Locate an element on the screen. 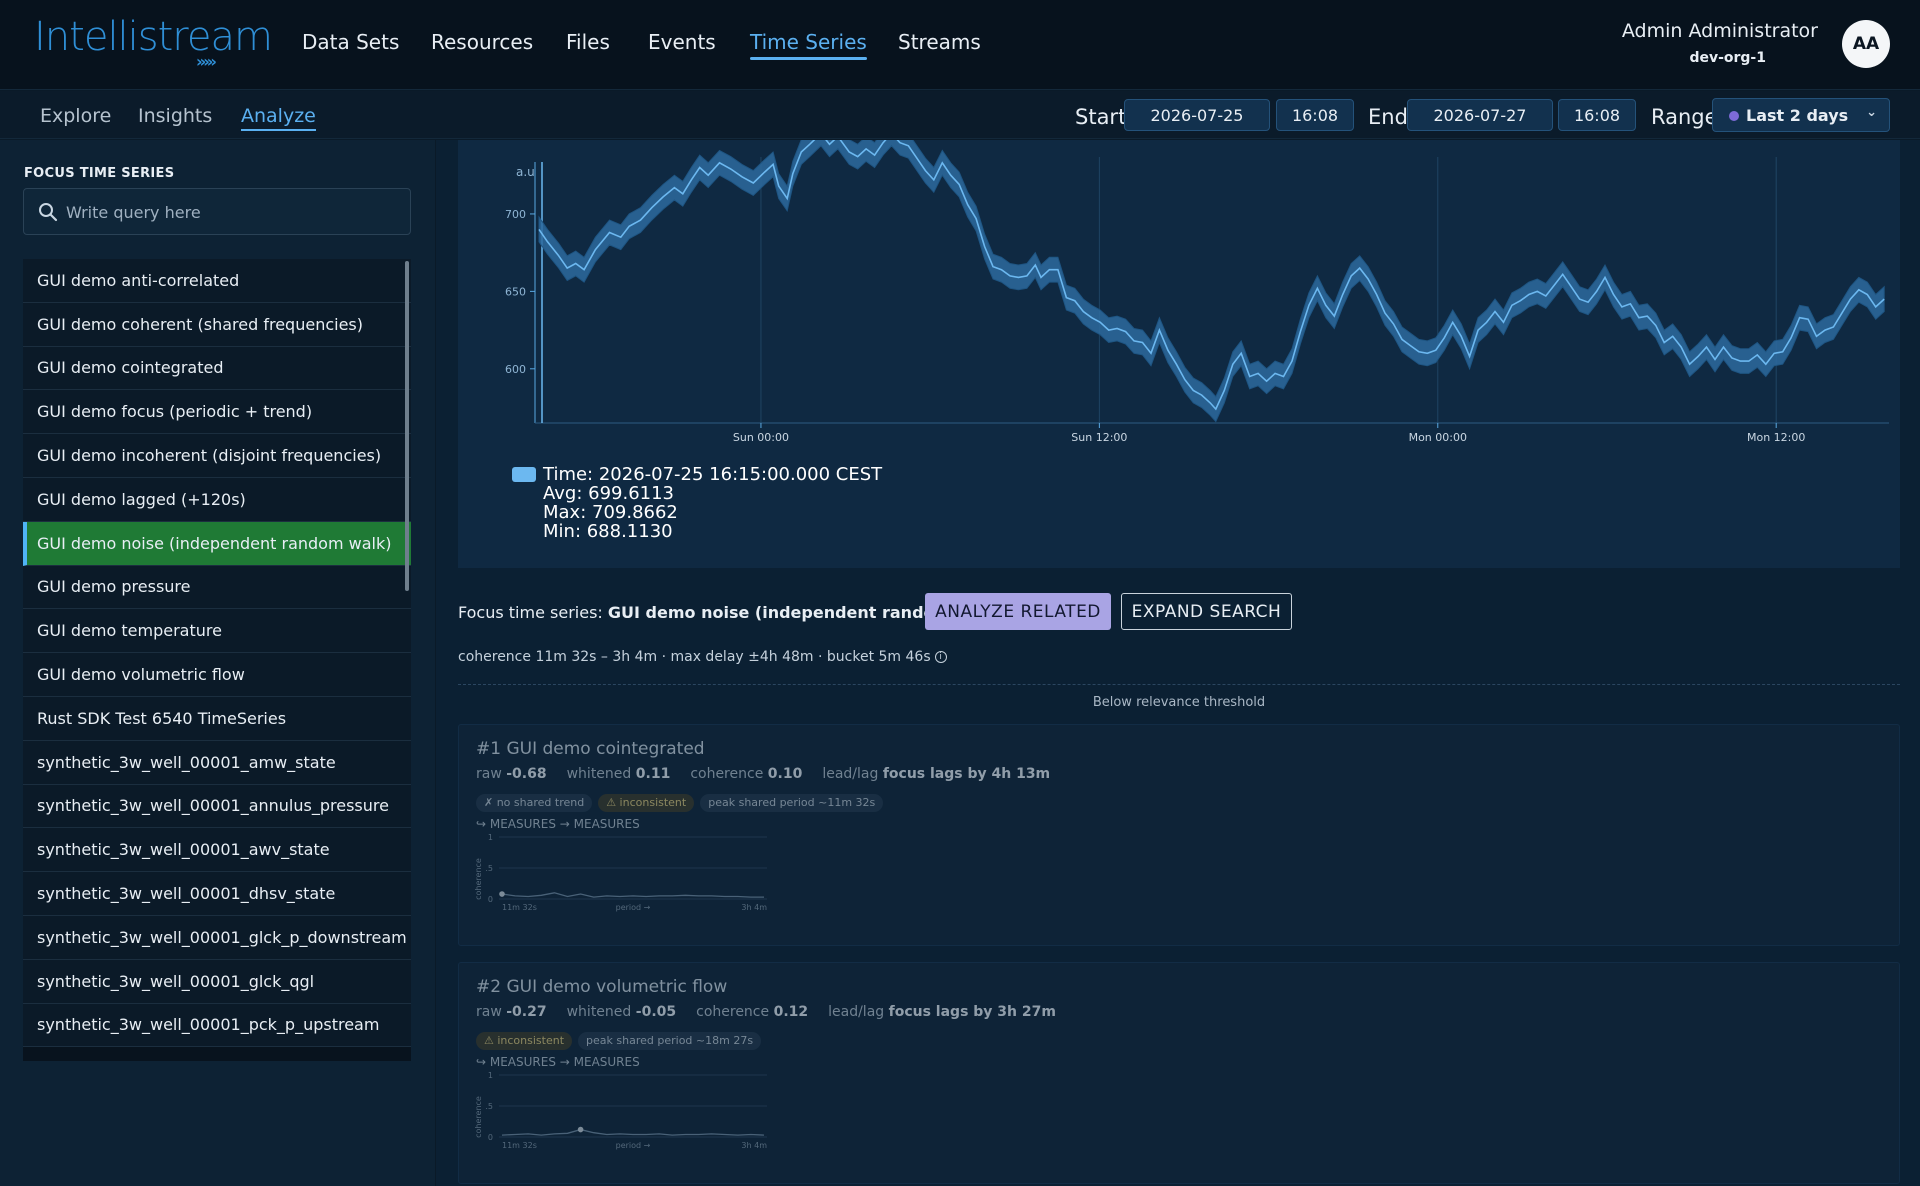  start-date-input: 2026-07-25 is located at coordinates (1197, 115).